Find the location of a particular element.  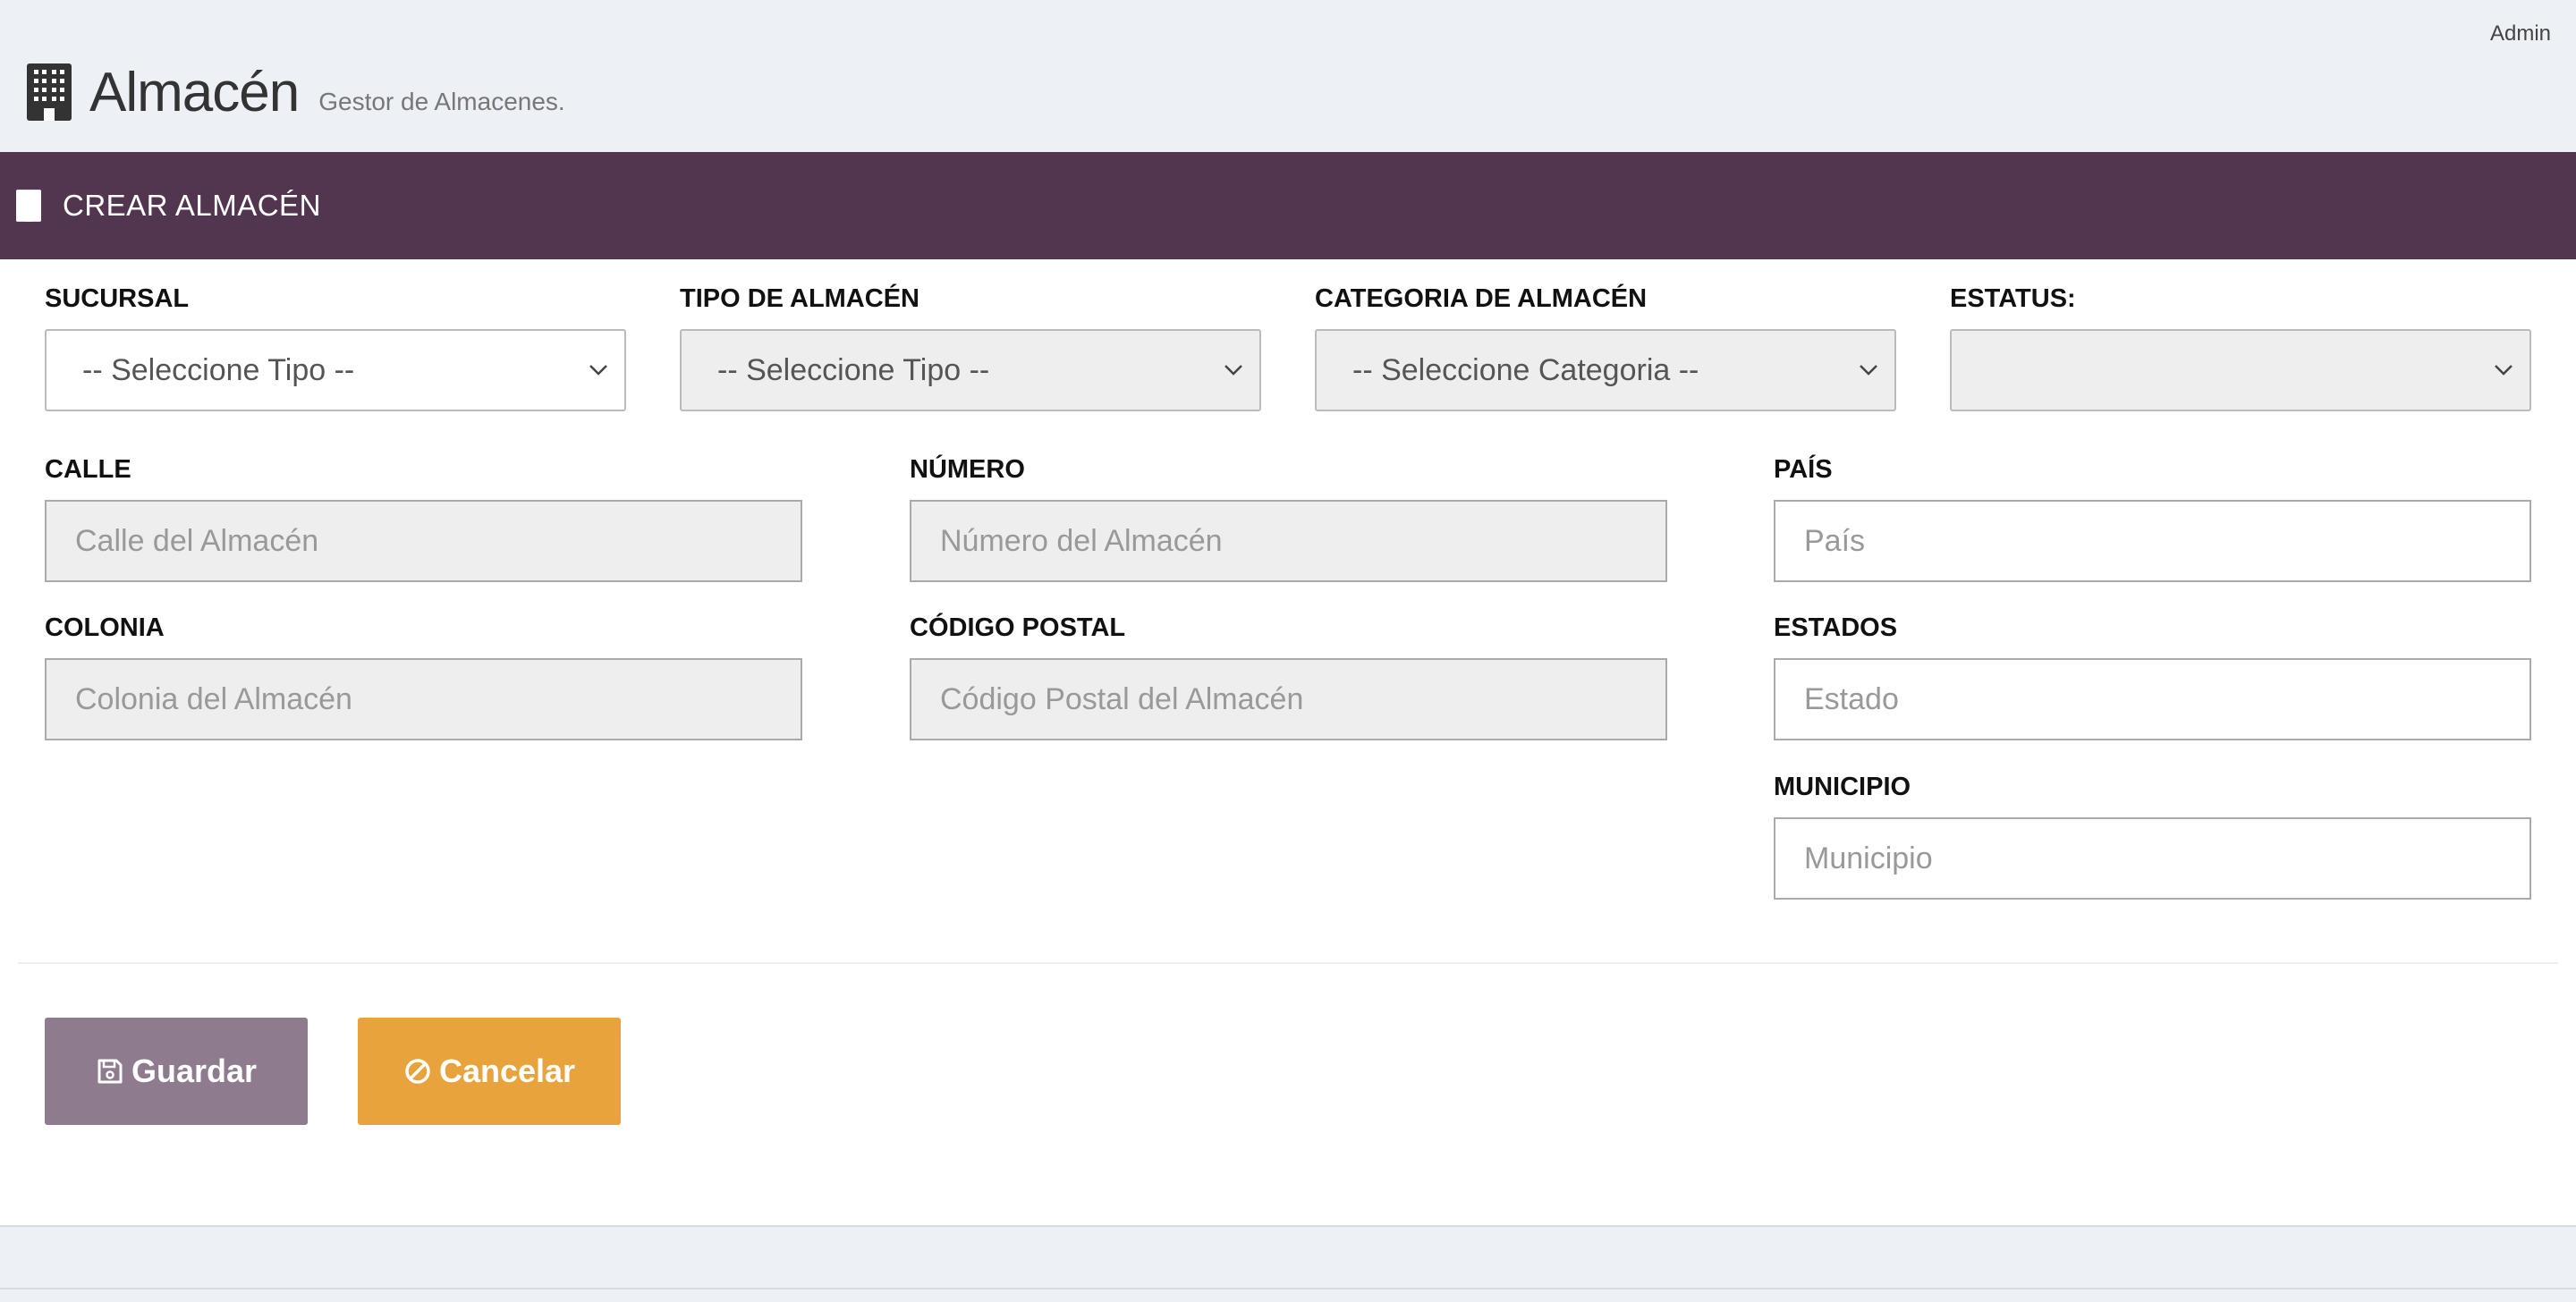

save-button-label: Guardar is located at coordinates (194, 1071).